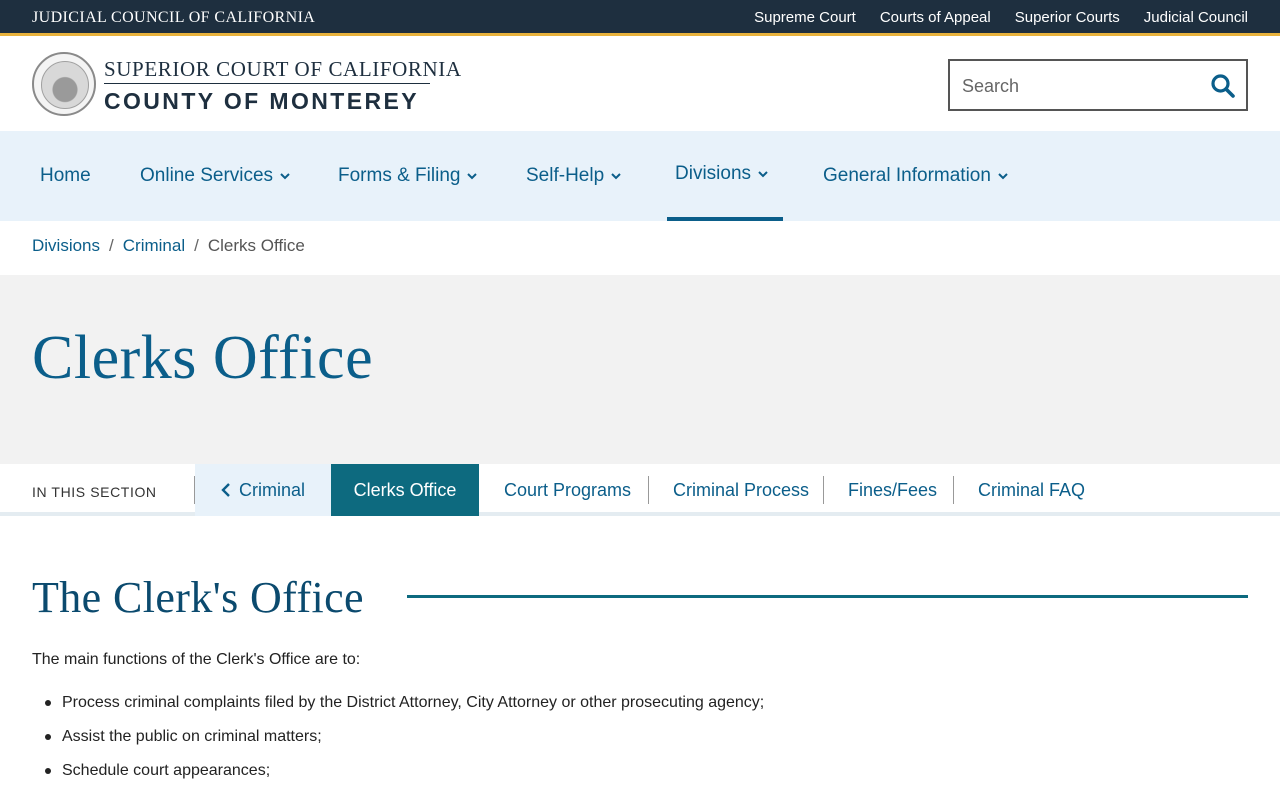 This screenshot has height=800, width=1280. I want to click on breadcrumb-current: Clerks Office, so click(256, 245).